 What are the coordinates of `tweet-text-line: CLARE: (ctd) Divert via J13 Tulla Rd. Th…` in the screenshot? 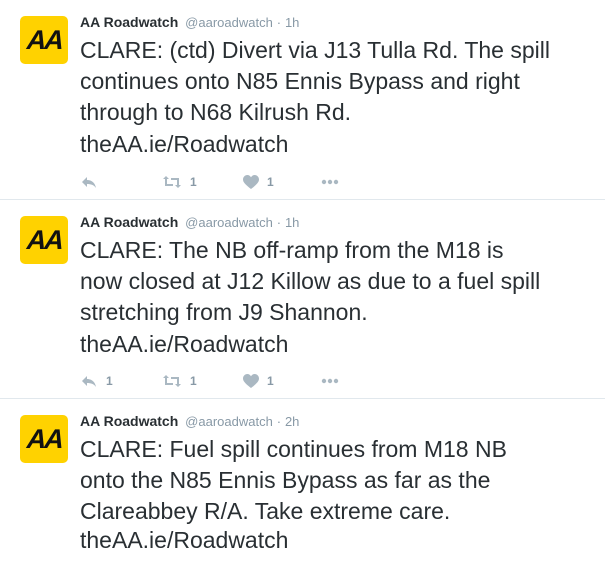 It's located at (315, 50).